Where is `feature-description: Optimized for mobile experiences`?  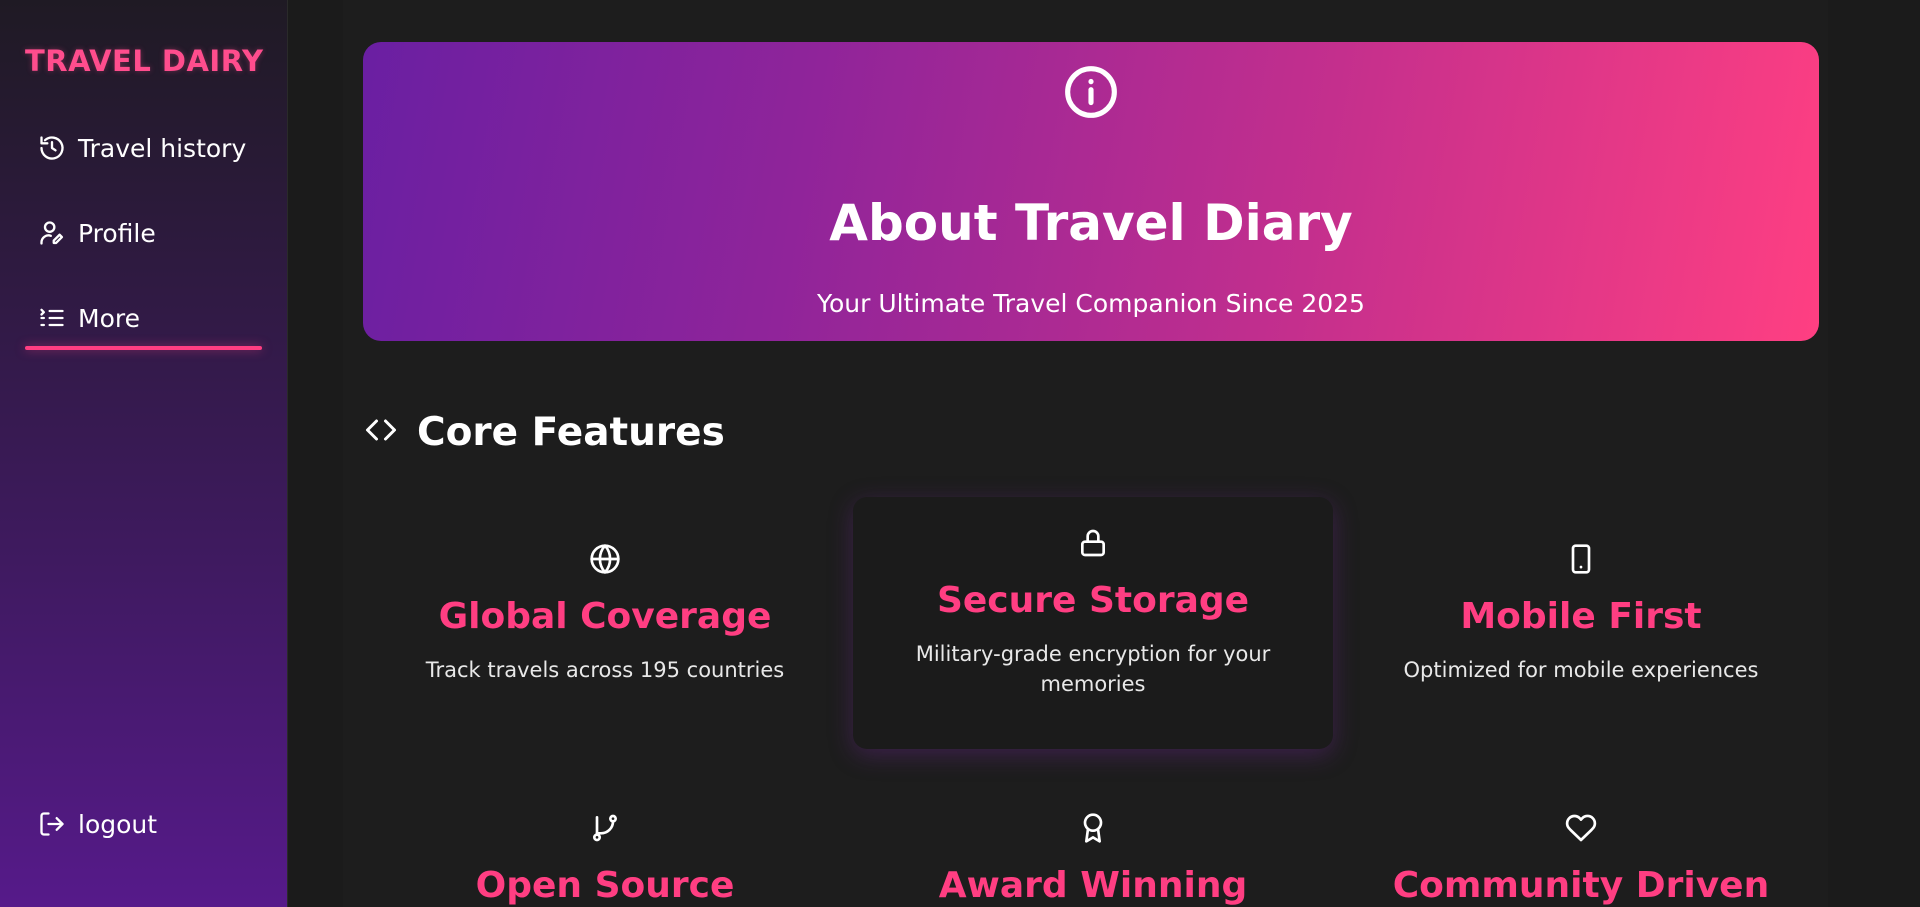 feature-description: Optimized for mobile experiences is located at coordinates (1581, 669).